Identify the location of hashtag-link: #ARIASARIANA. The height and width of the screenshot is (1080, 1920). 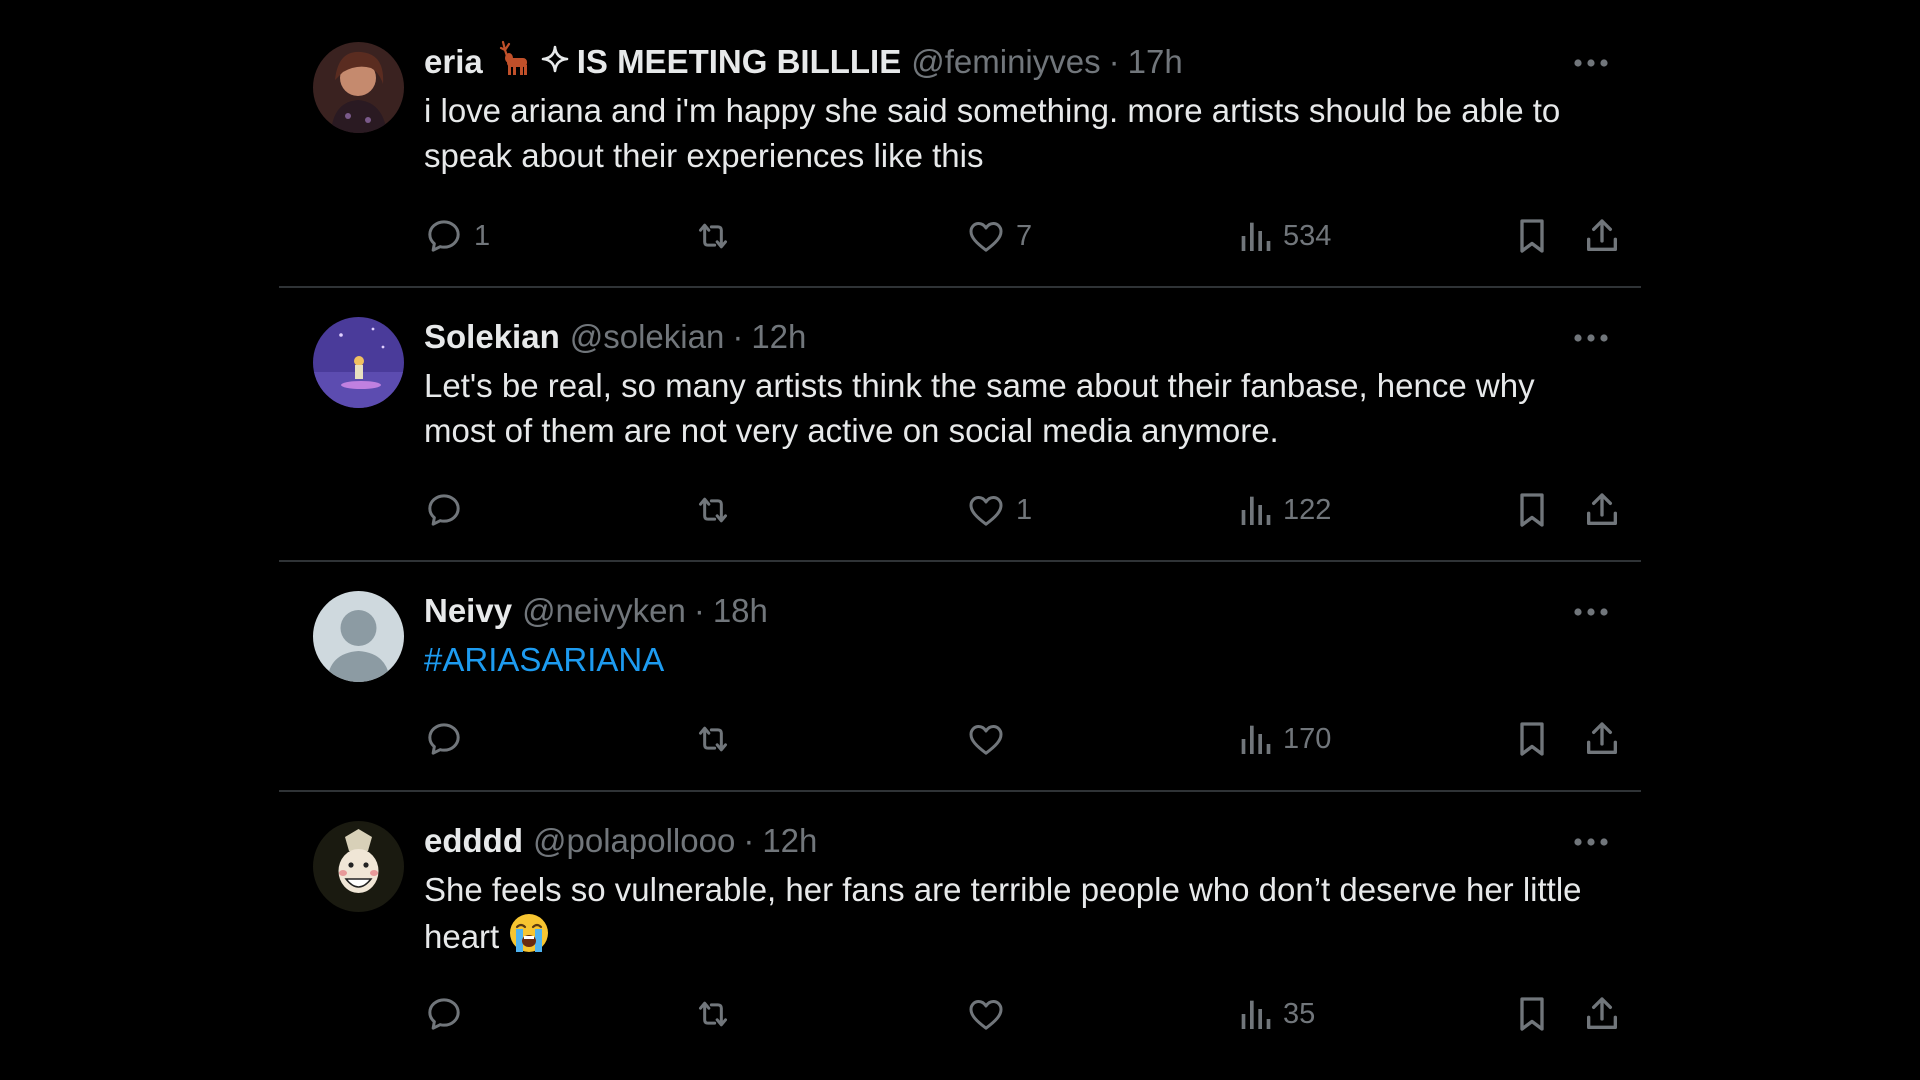
(544, 659).